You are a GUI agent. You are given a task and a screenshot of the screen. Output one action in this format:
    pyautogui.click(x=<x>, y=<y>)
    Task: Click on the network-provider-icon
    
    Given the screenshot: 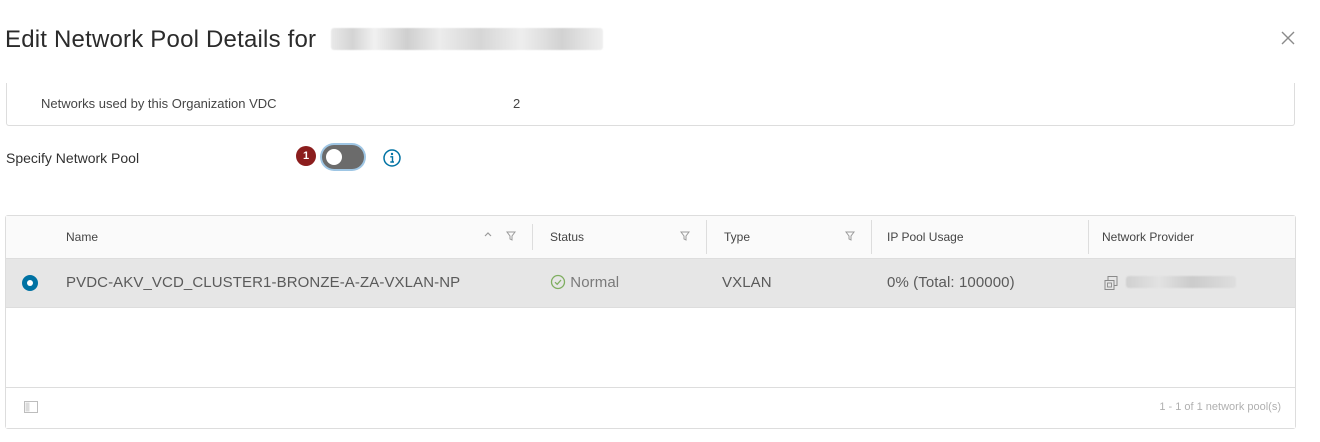 What is the action you would take?
    pyautogui.click(x=1111, y=283)
    